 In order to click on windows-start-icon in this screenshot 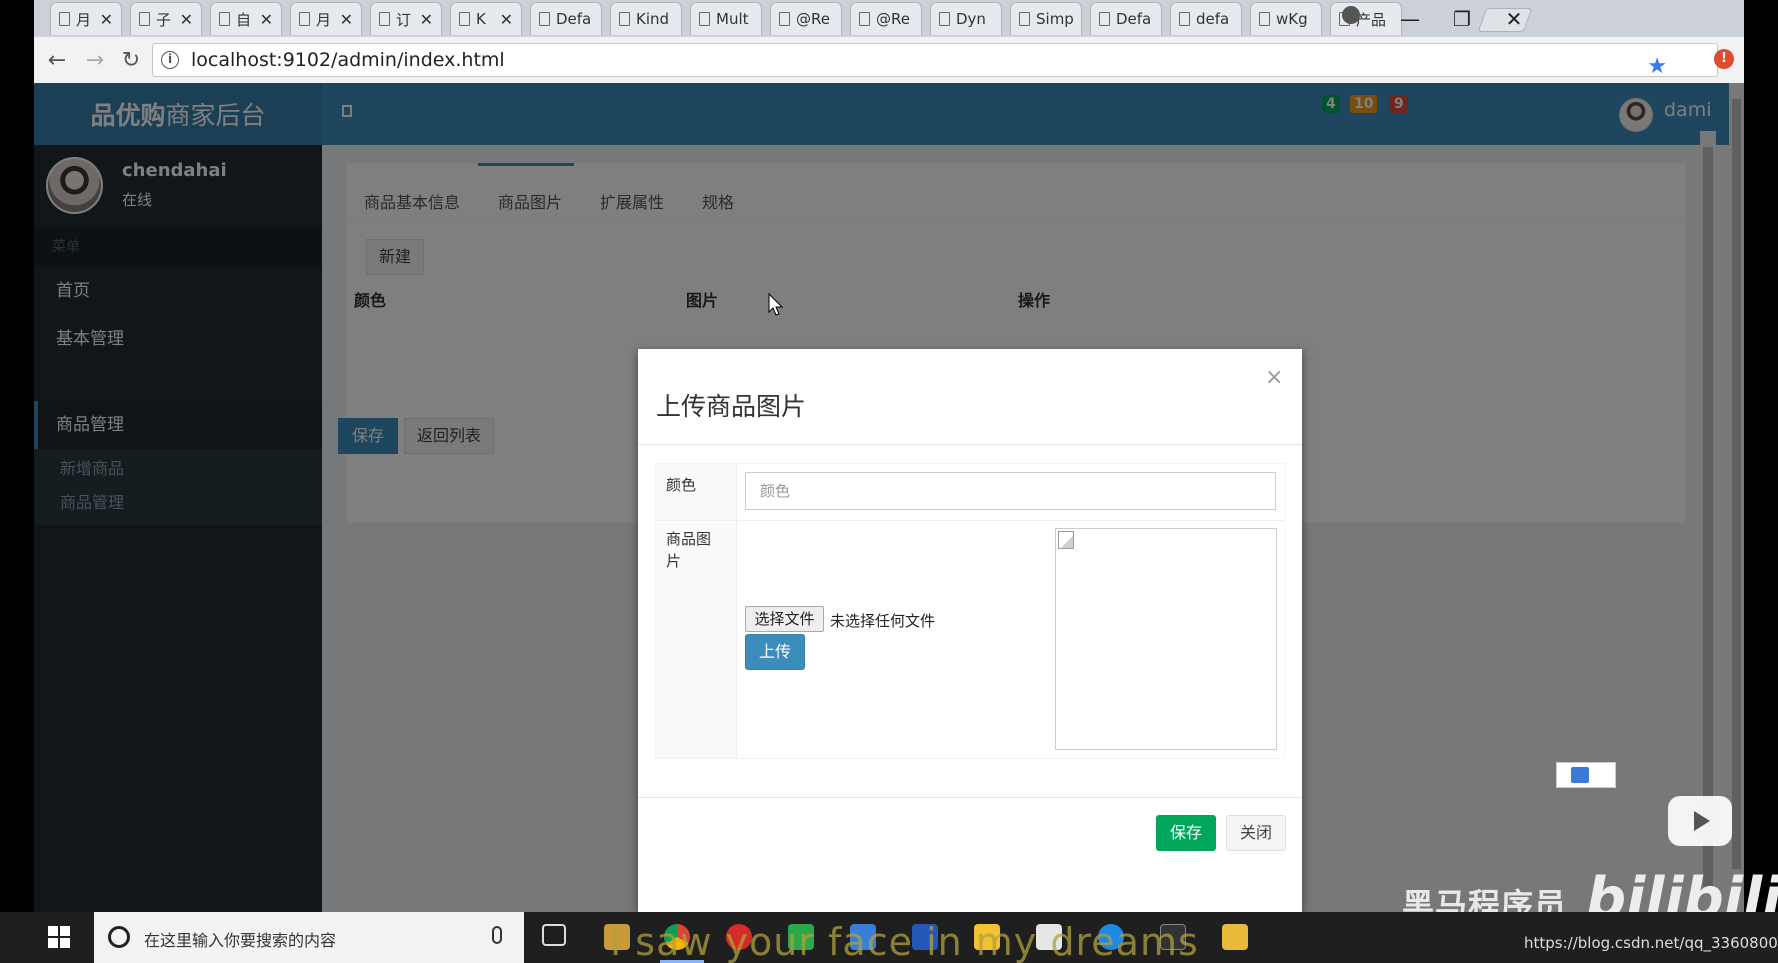, I will do `click(59, 937)`.